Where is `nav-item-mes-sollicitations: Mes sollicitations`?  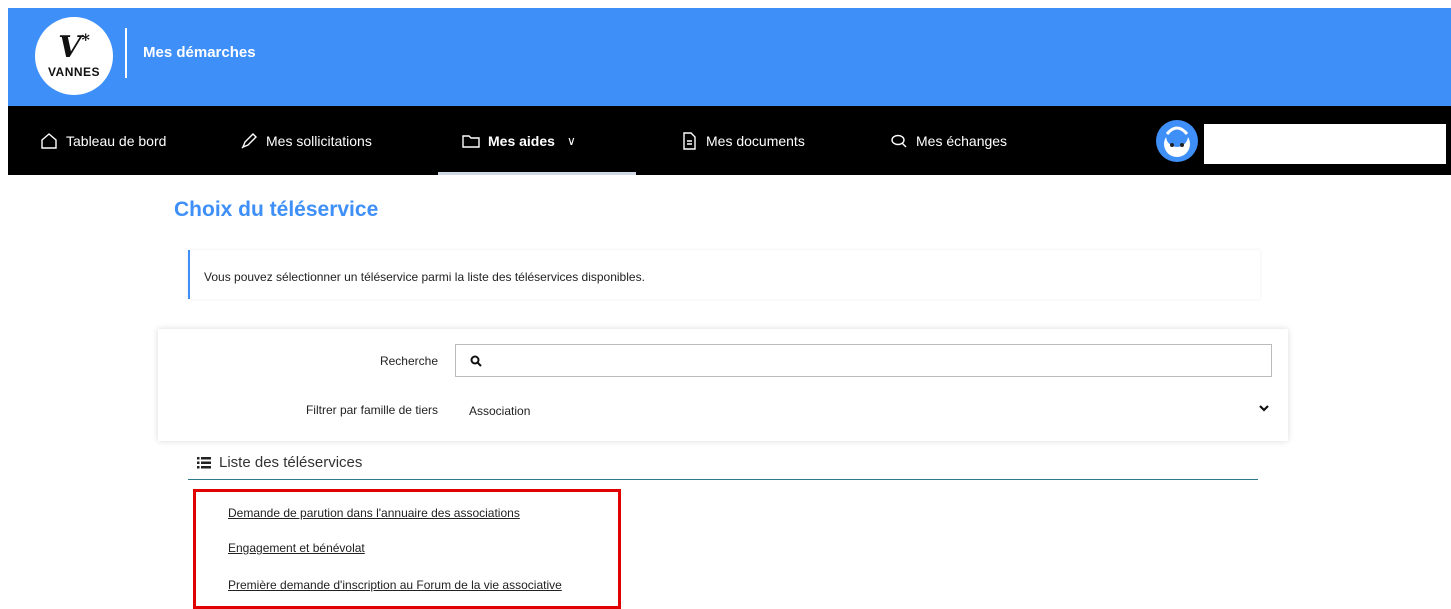 nav-item-mes-sollicitations: Mes sollicitations is located at coordinates (306, 140).